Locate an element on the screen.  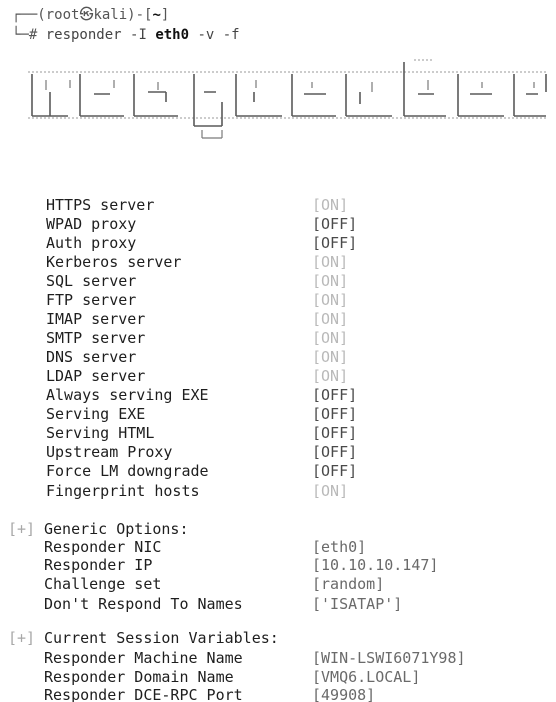
option-row: Responder Machine Name [WIN-LSWI6071Y98] is located at coordinates (278, 658).